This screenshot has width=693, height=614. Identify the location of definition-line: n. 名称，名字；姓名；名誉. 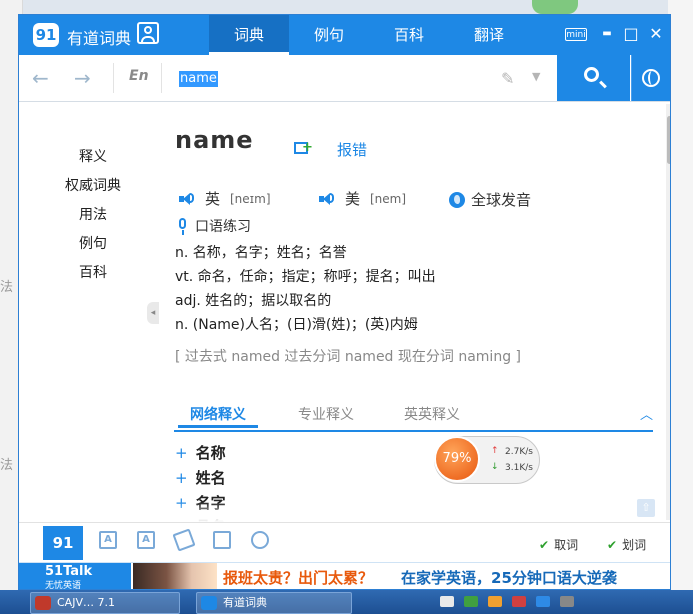
(261, 253).